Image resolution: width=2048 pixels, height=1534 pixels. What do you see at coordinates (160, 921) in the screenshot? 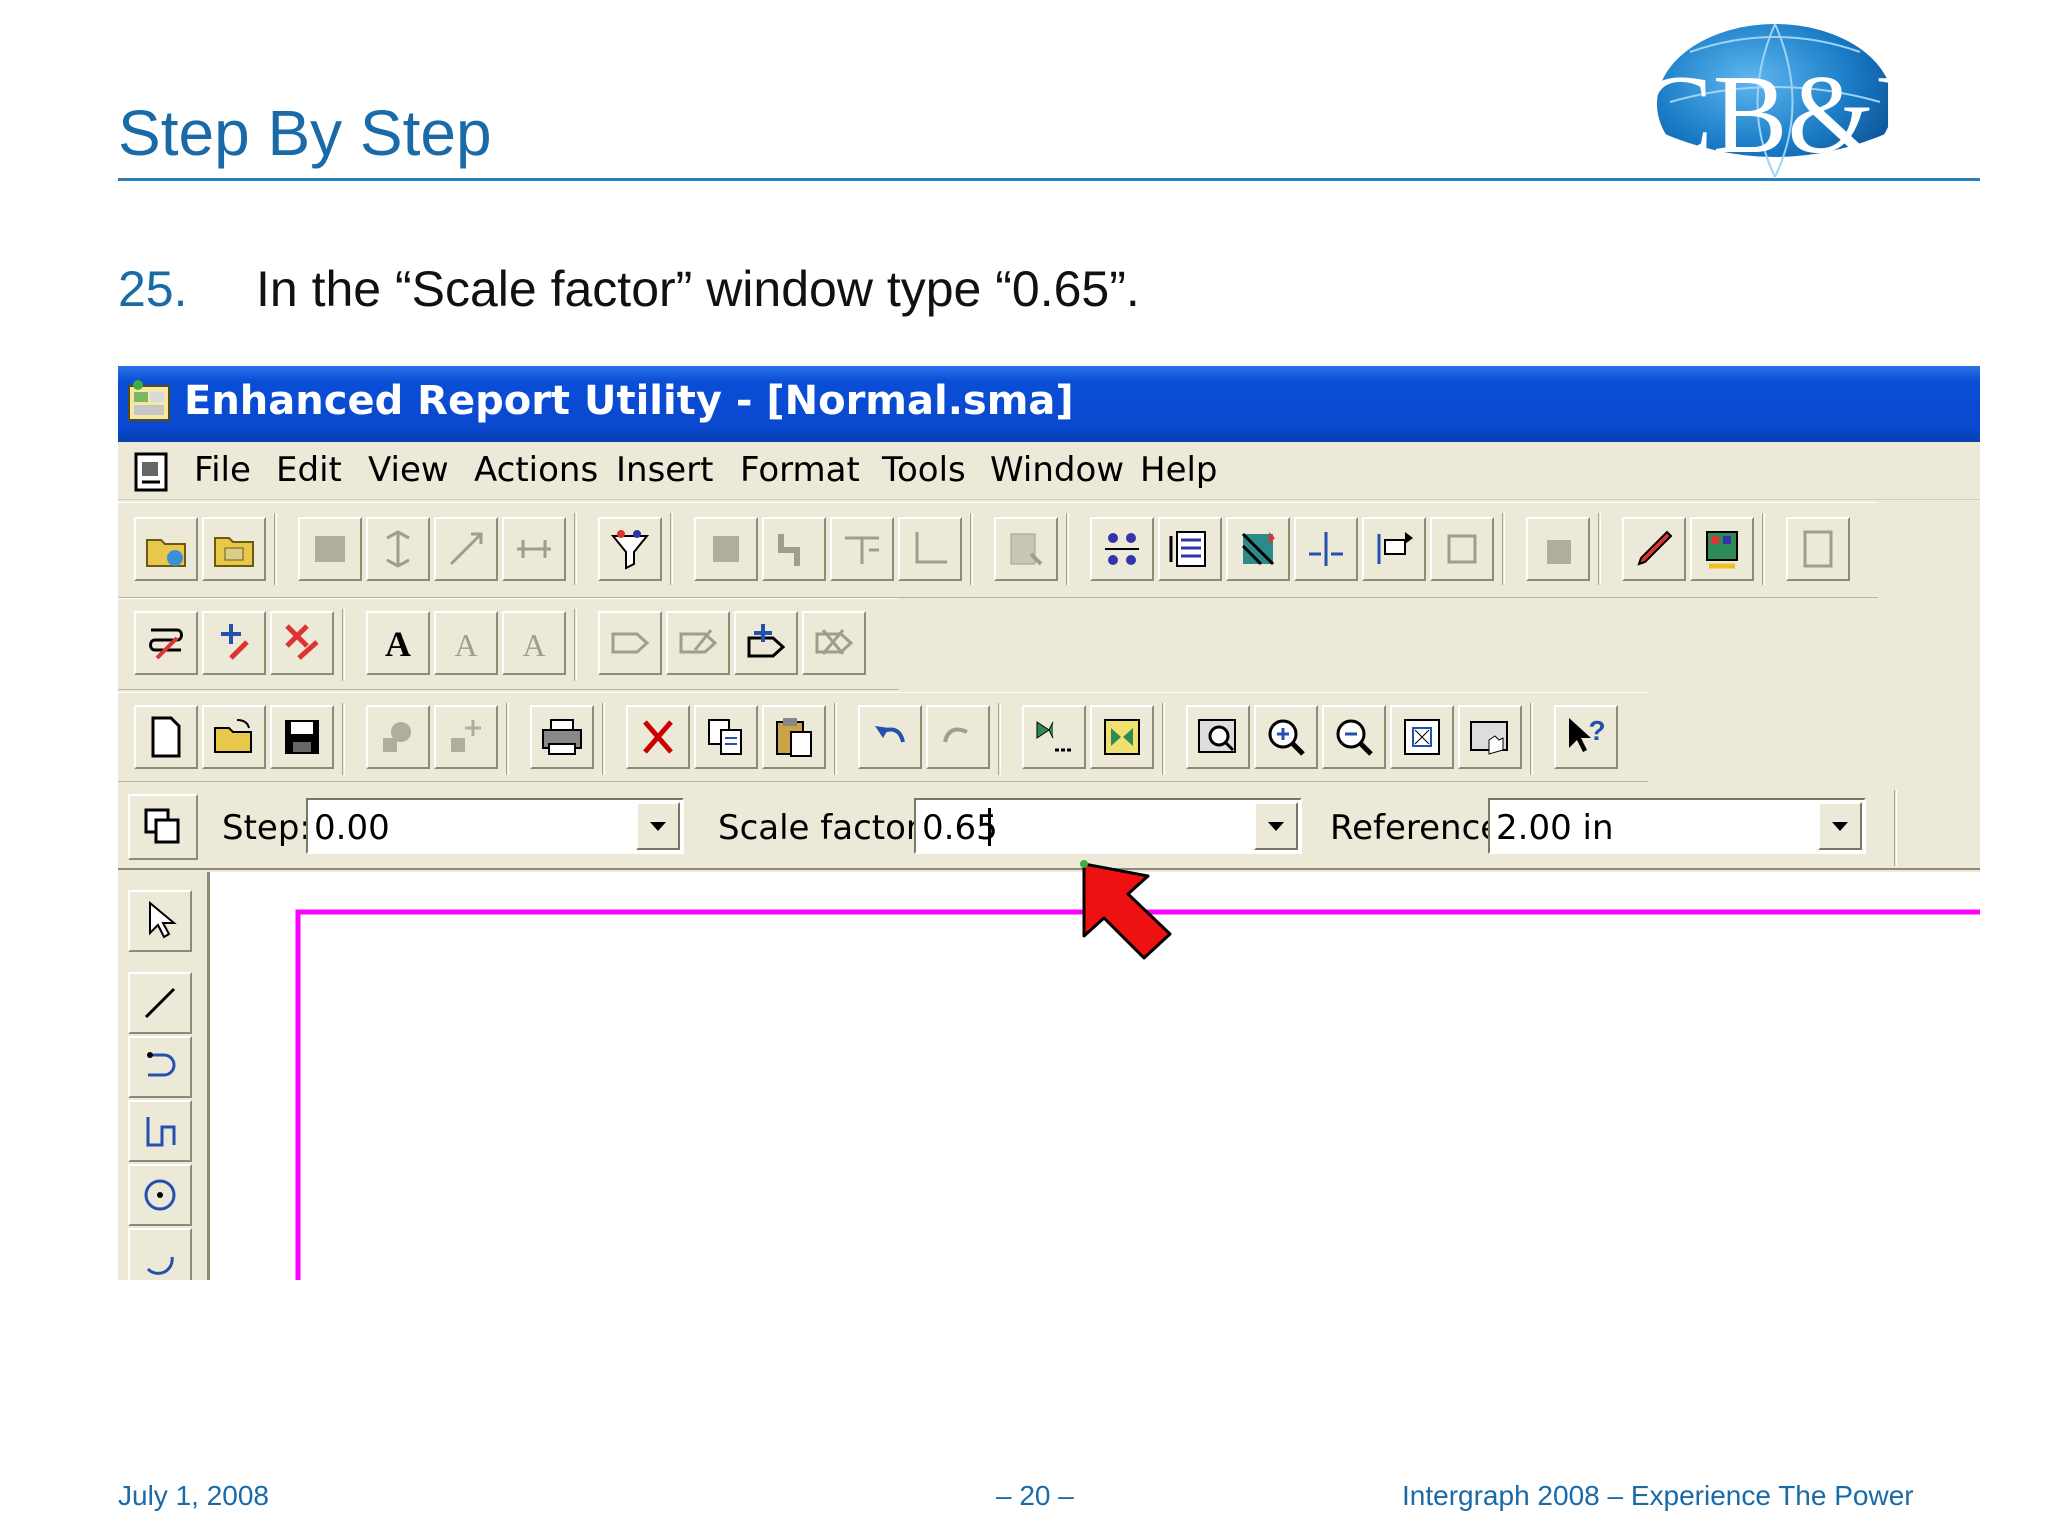
I see `select-arrow-icon` at bounding box center [160, 921].